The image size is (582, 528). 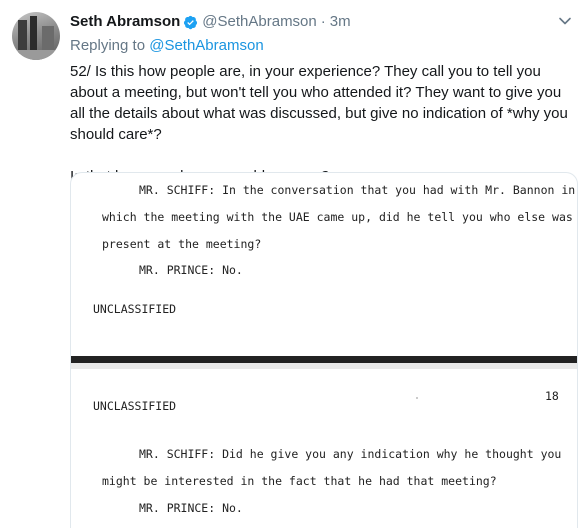 What do you see at coordinates (135, 406) in the screenshot?
I see `doc-unclassified-header: UNCLASSIFIED` at bounding box center [135, 406].